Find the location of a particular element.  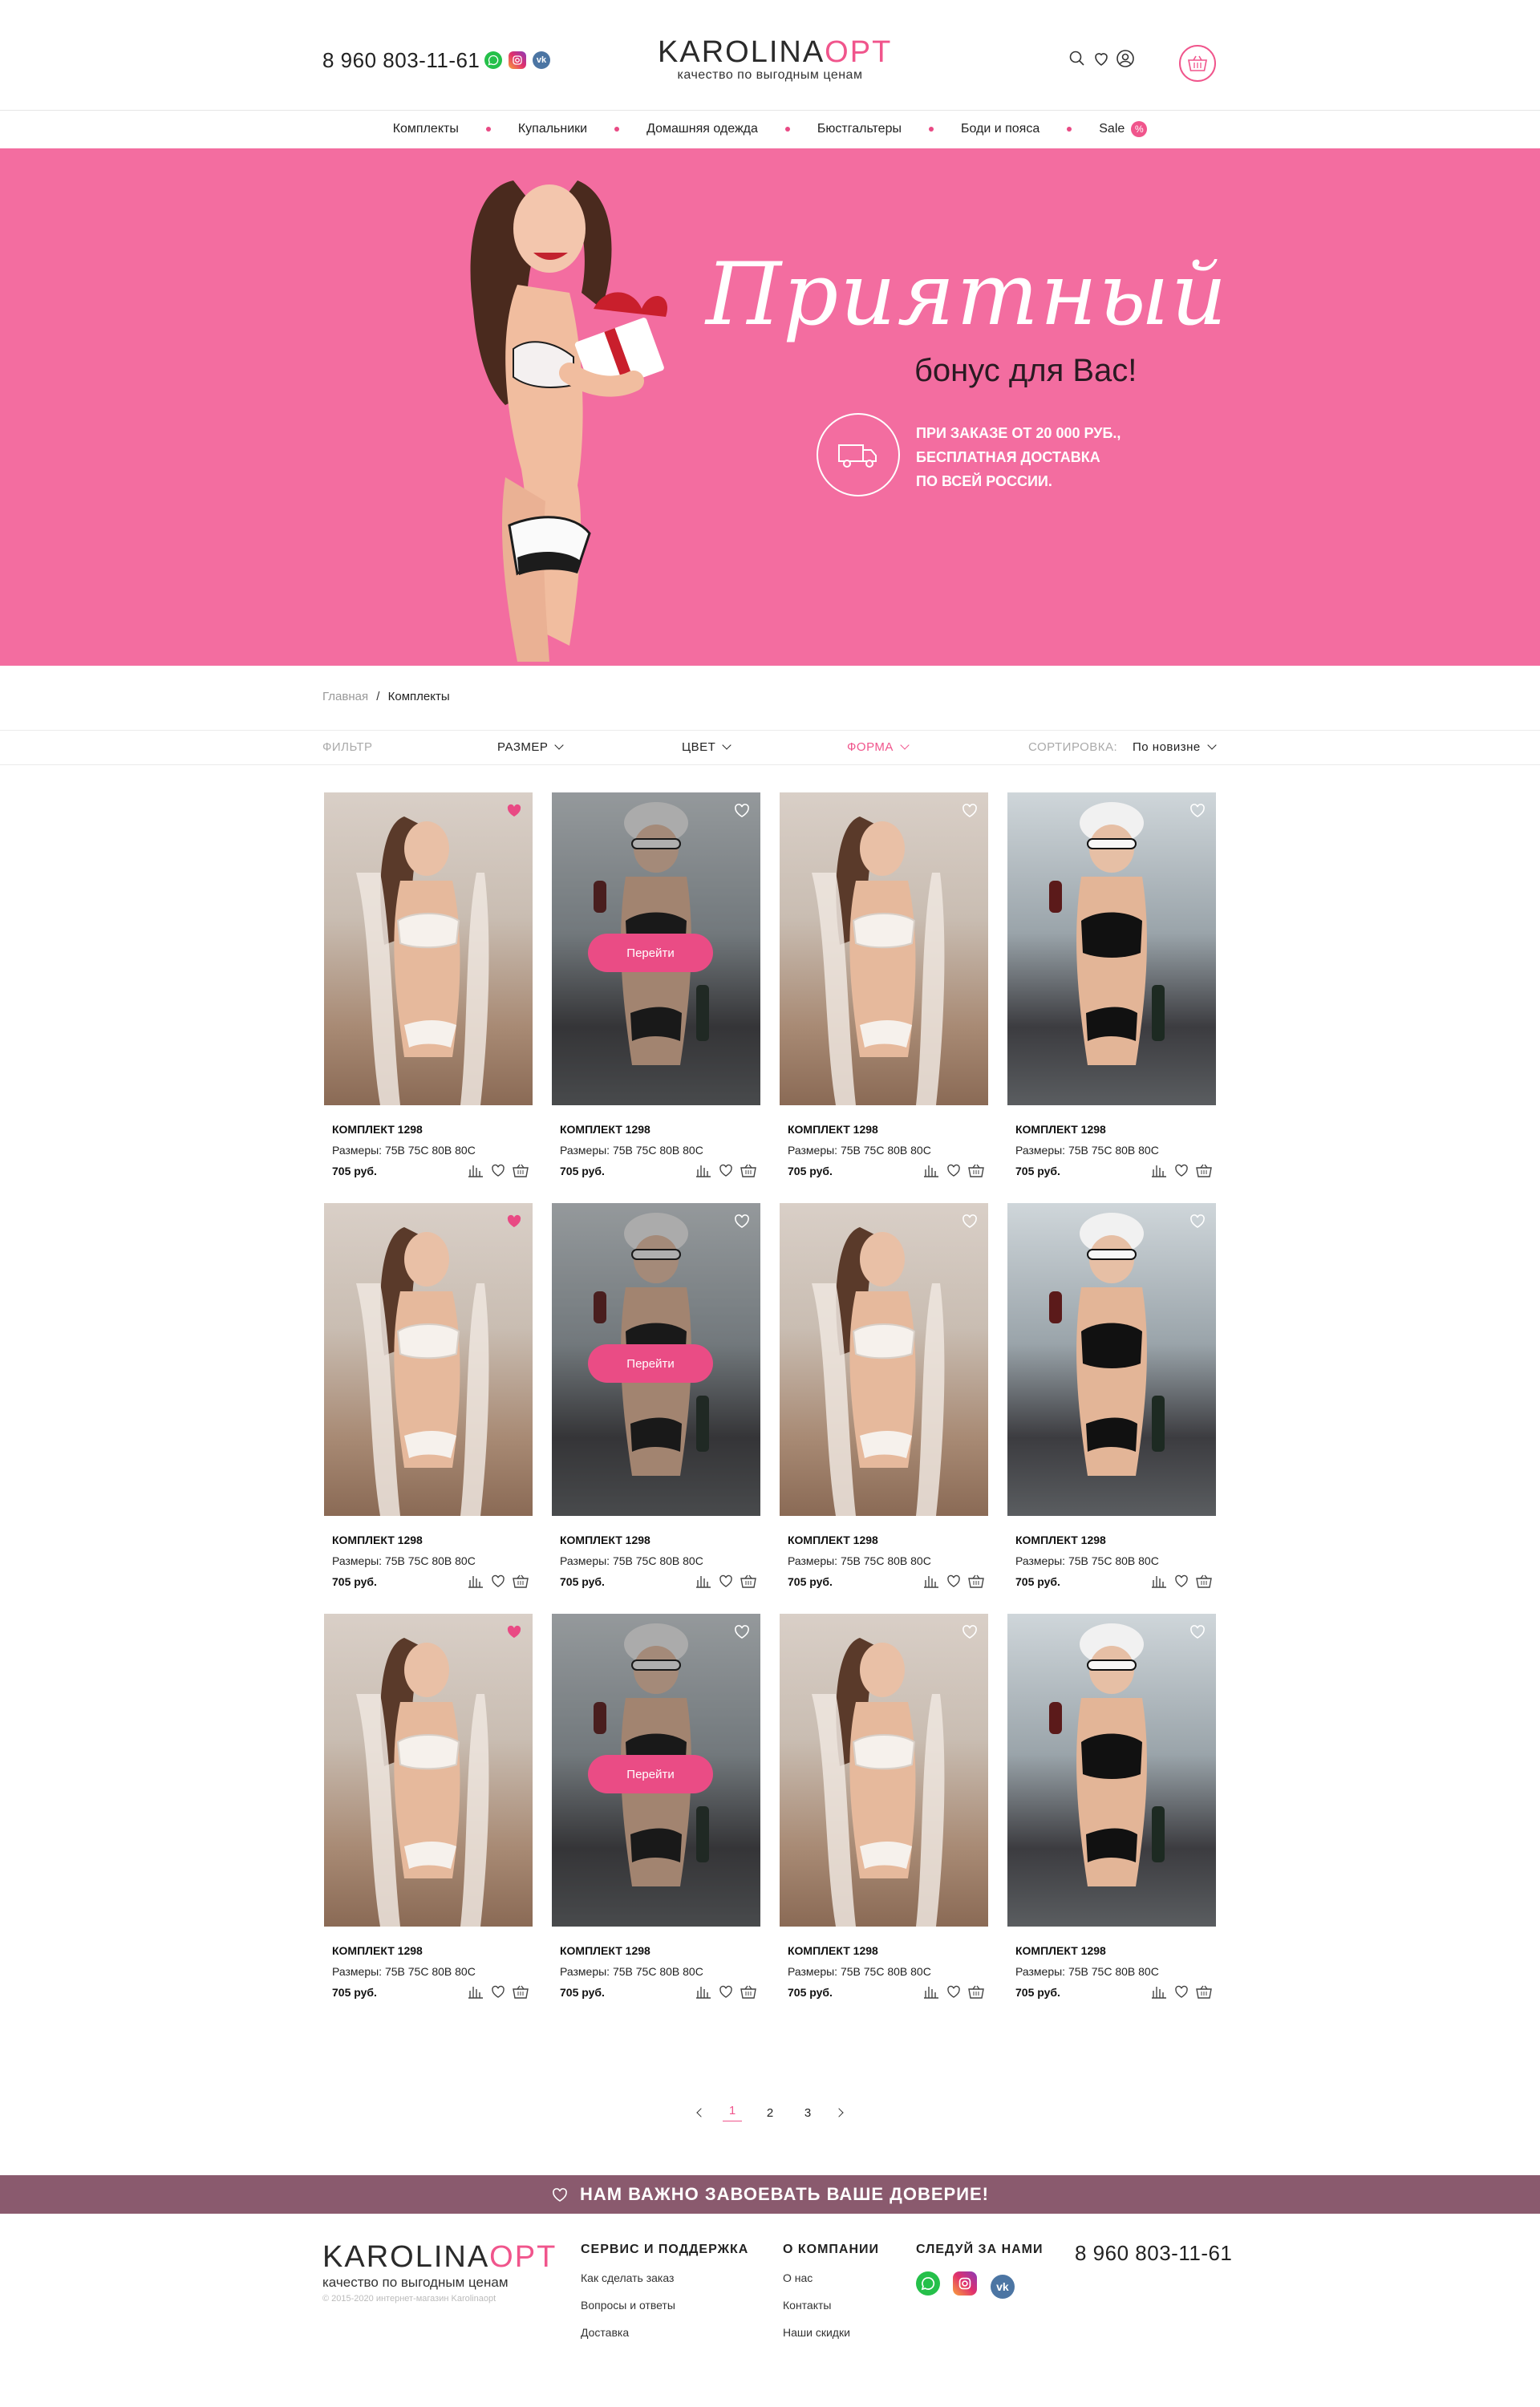

footer-link: Наши скидки is located at coordinates (831, 2332).